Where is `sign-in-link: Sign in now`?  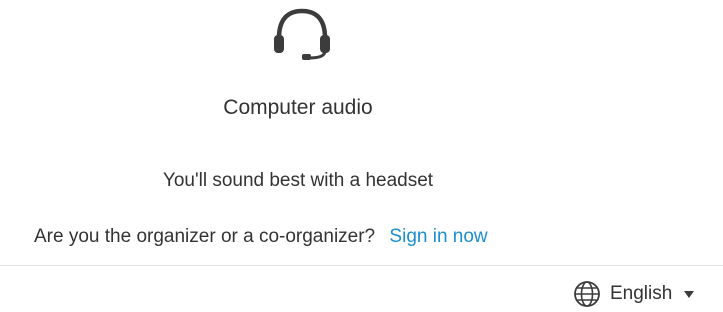
sign-in-link: Sign in now is located at coordinates (438, 236).